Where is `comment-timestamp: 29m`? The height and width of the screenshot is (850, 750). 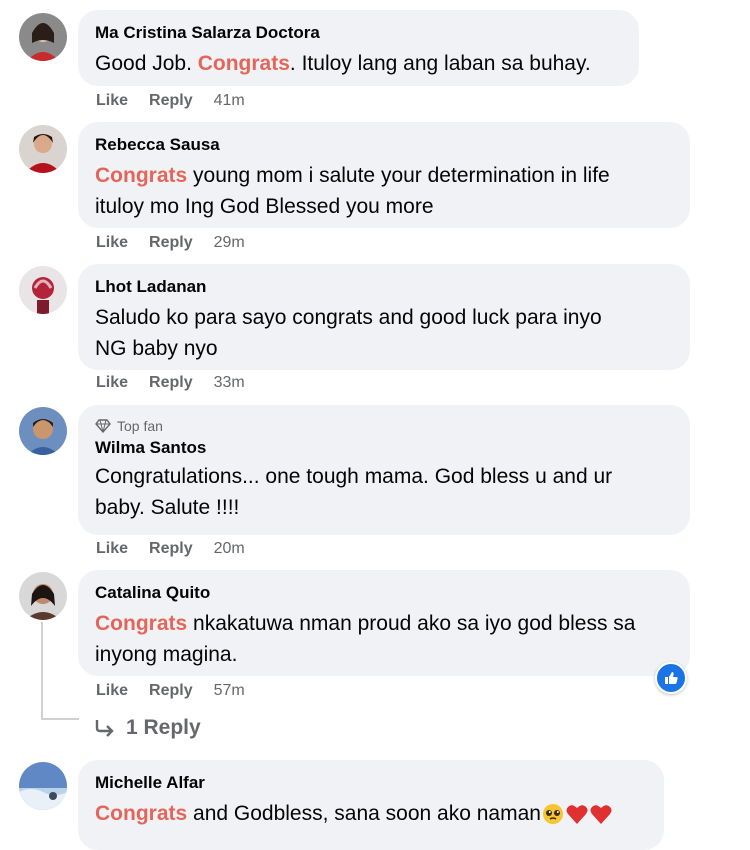 comment-timestamp: 29m is located at coordinates (229, 243).